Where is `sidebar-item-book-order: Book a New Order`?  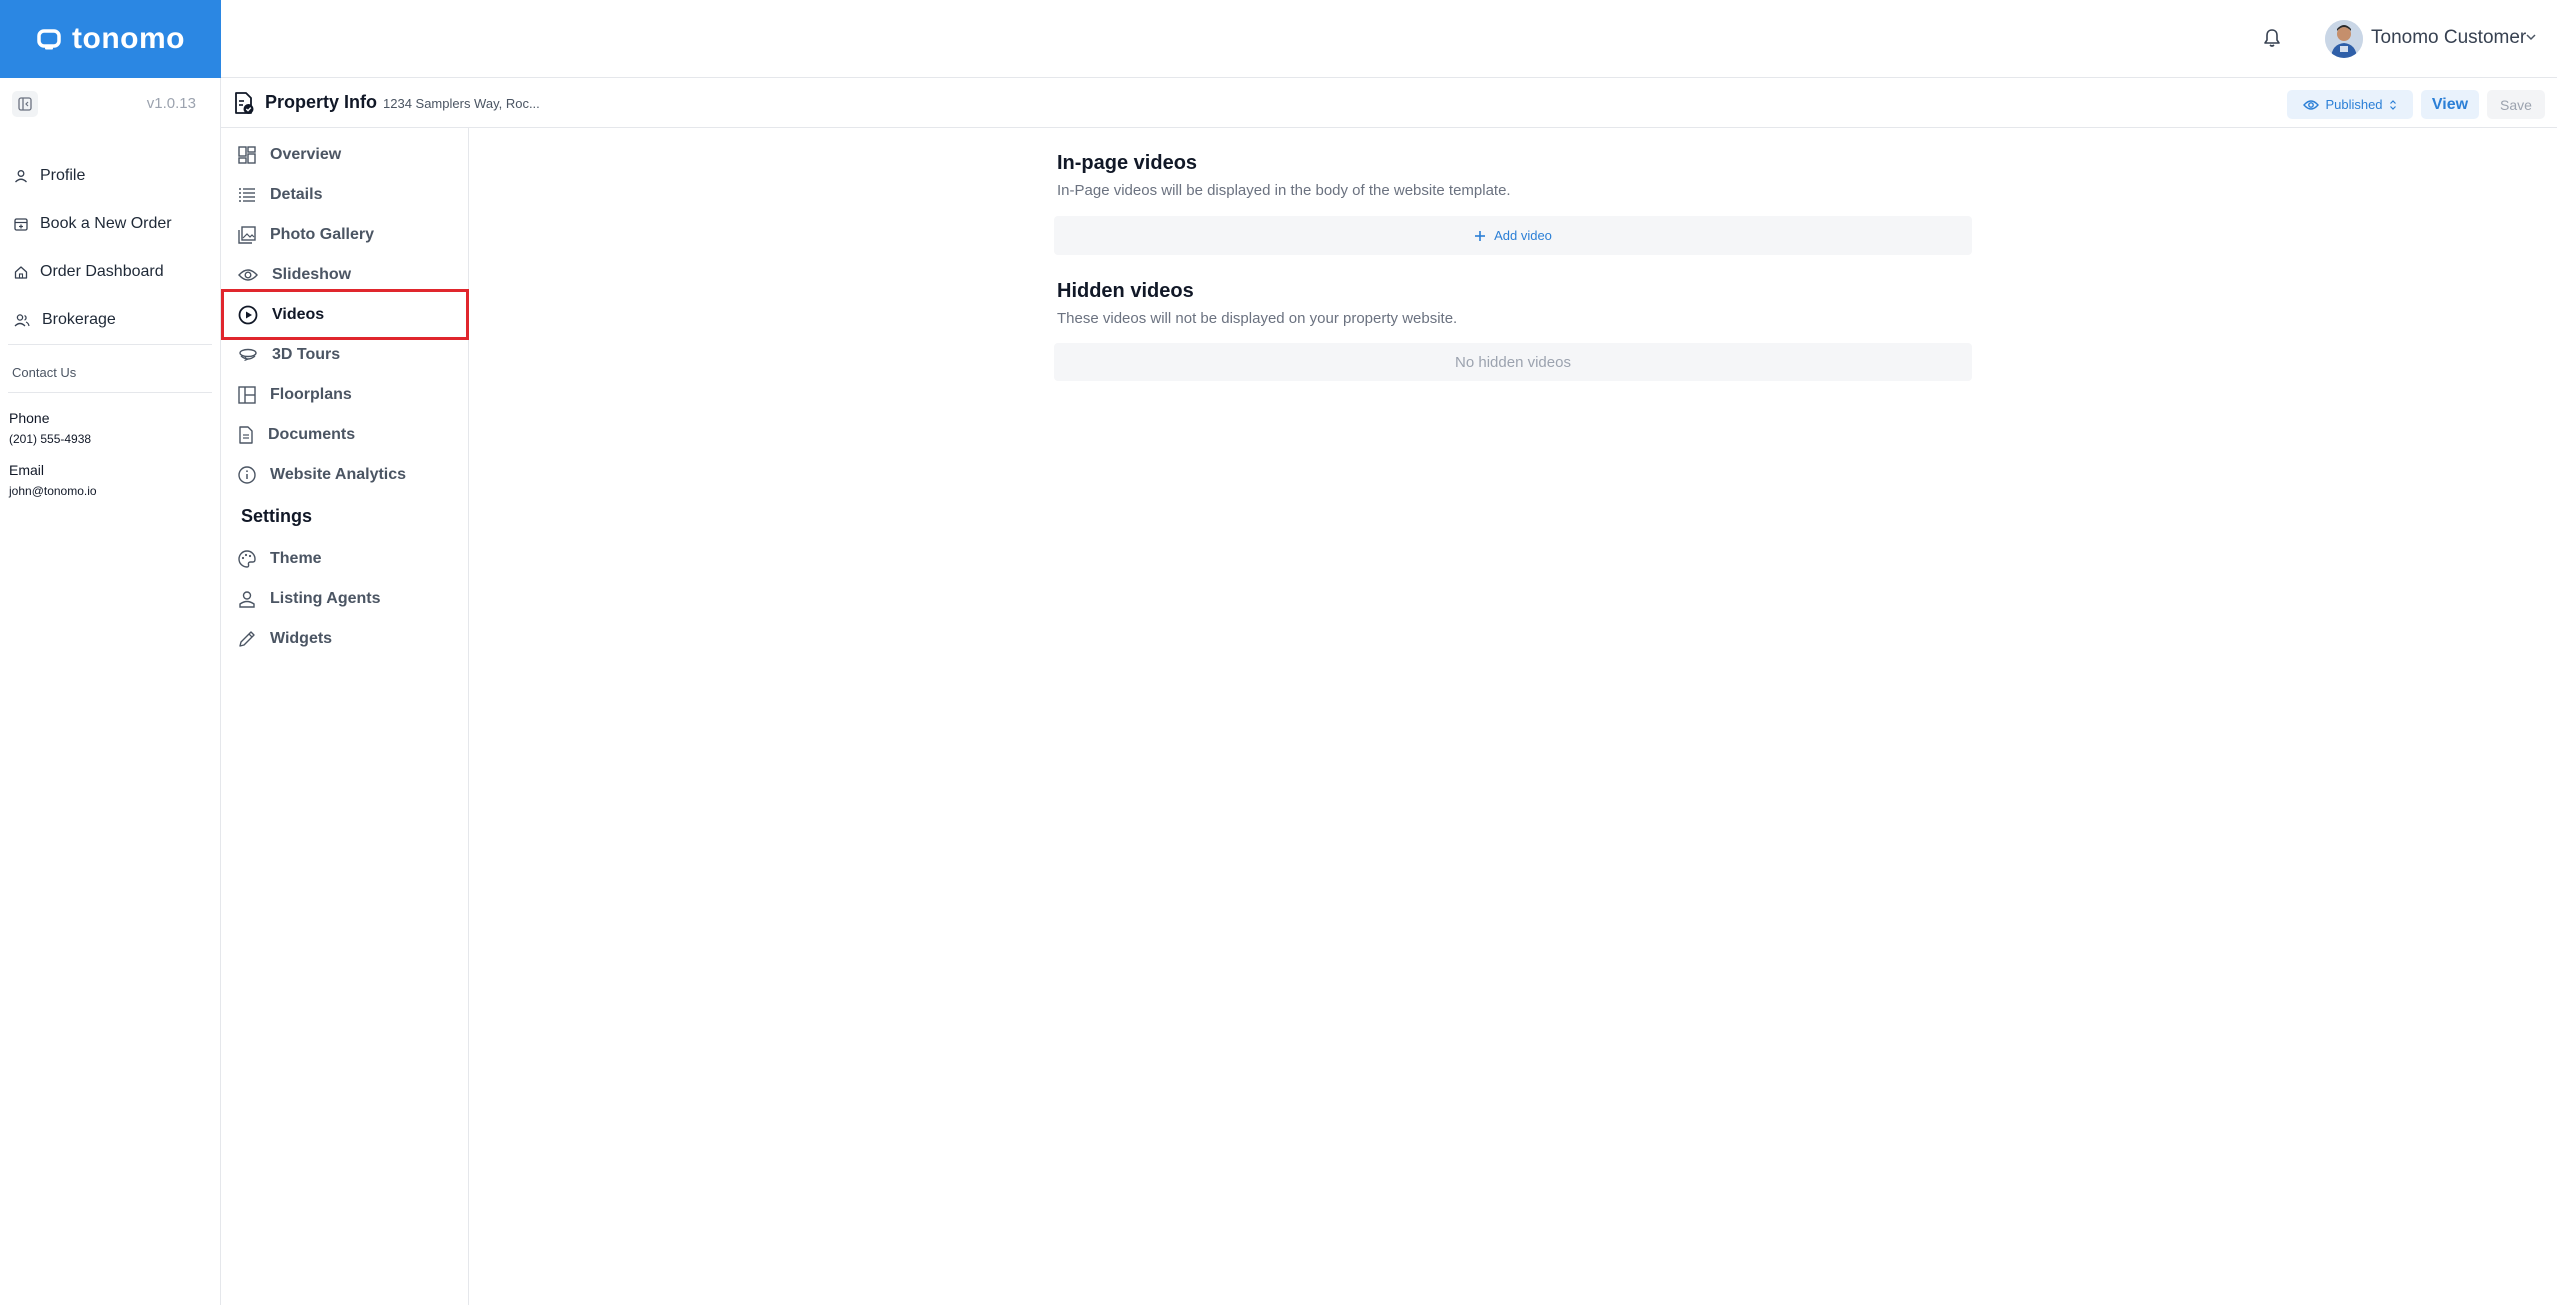
sidebar-item-book-order: Book a New Order is located at coordinates (110, 224).